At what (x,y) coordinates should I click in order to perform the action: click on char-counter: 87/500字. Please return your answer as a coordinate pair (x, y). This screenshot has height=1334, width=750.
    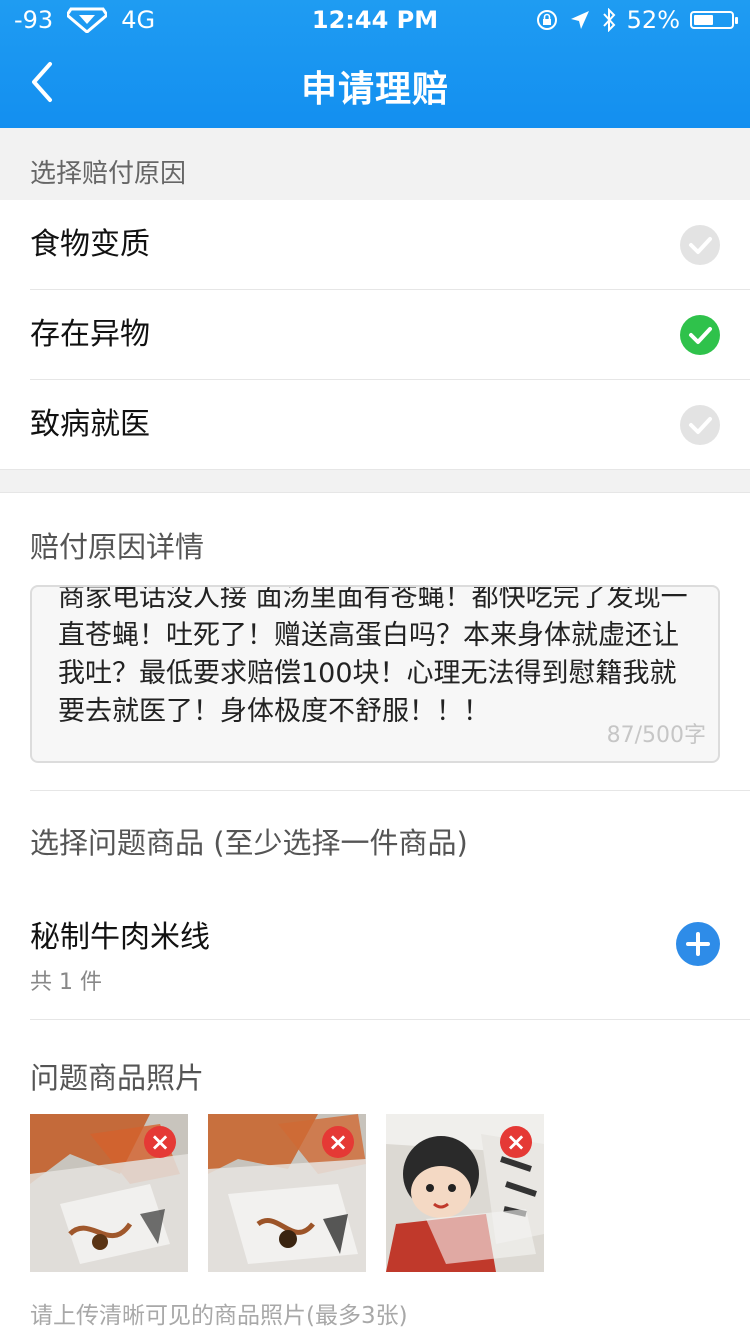
    Looking at the image, I should click on (656, 735).